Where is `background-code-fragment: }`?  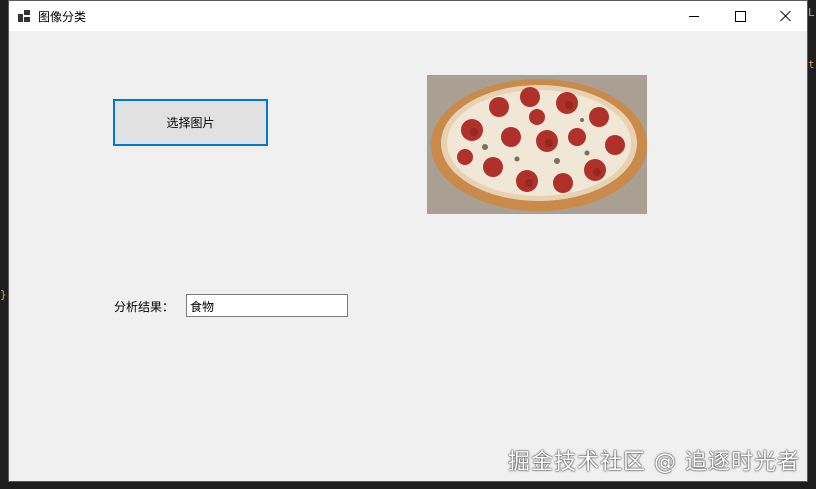 background-code-fragment: } is located at coordinates (3, 294).